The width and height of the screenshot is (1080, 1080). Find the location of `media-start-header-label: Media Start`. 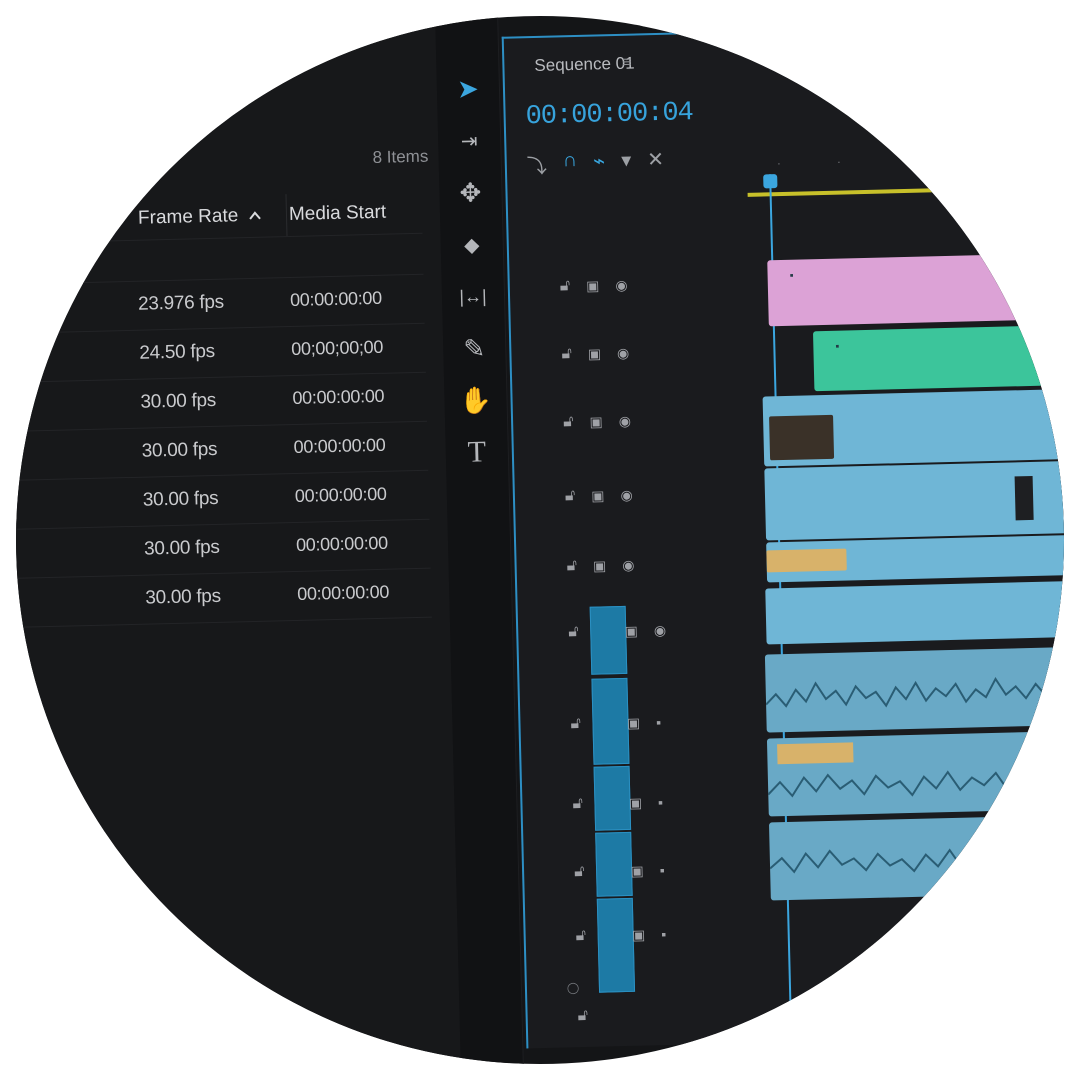

media-start-header-label: Media Start is located at coordinates (337, 213).